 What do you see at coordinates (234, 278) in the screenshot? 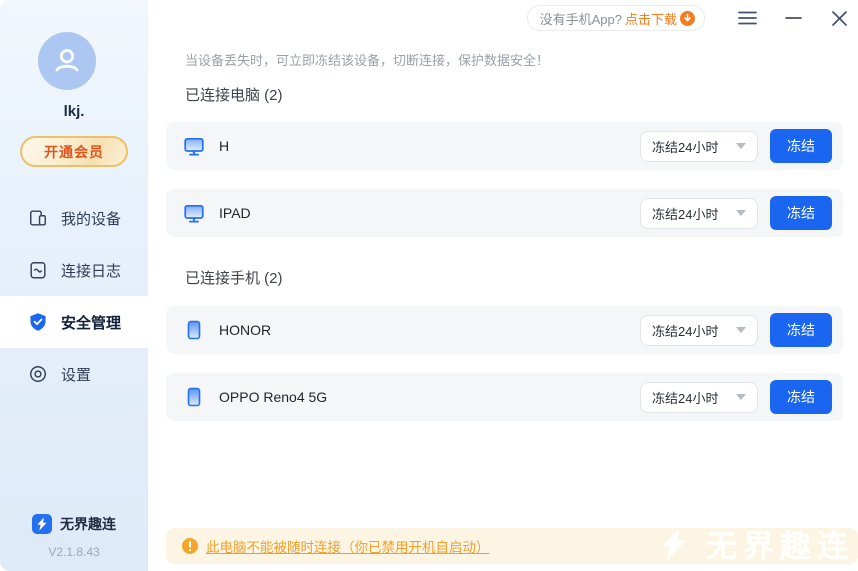
I see `section-title-phones: 已连接手机 (2)` at bounding box center [234, 278].